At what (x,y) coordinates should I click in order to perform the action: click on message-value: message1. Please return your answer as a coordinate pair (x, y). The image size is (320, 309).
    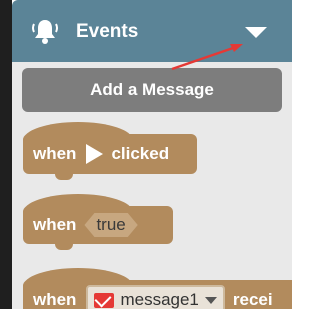
    Looking at the image, I should click on (159, 299).